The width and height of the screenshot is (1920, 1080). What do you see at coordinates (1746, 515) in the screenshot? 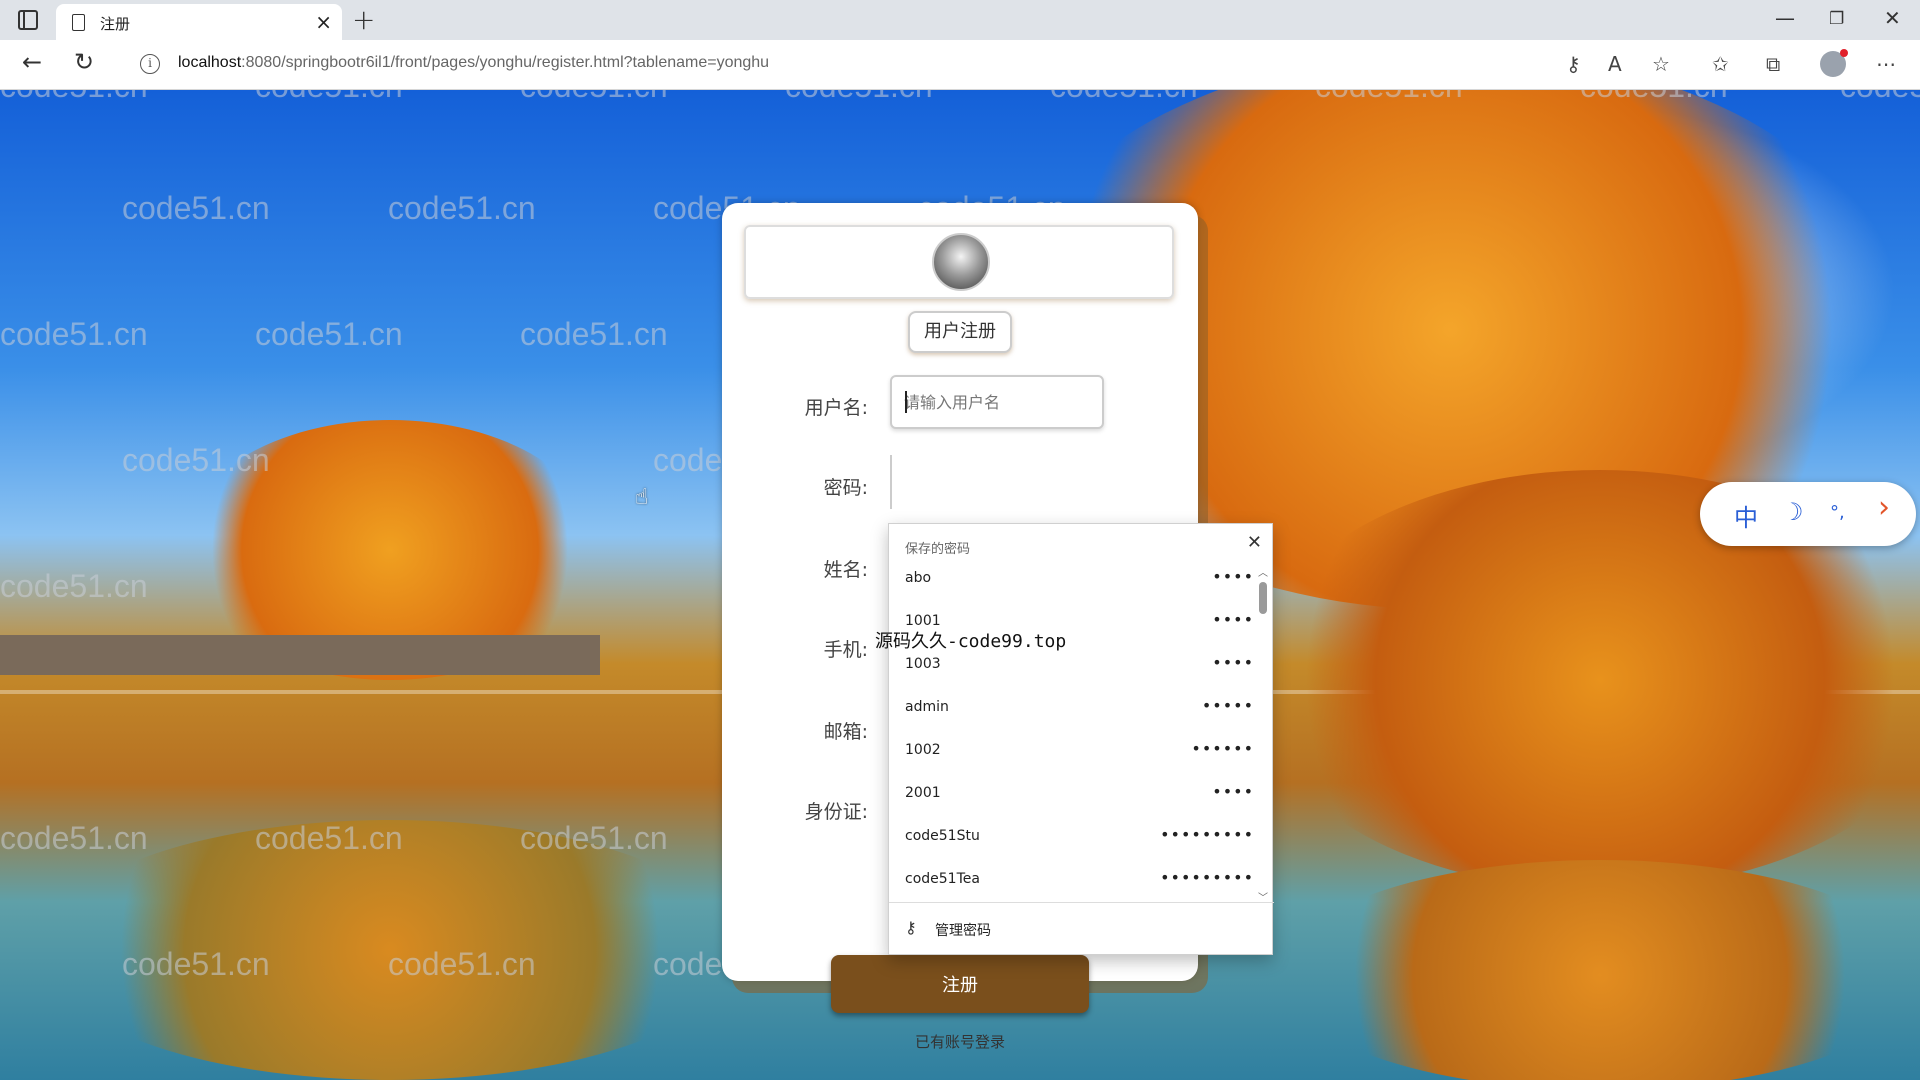
I see `ime-mode-toggle: 中` at bounding box center [1746, 515].